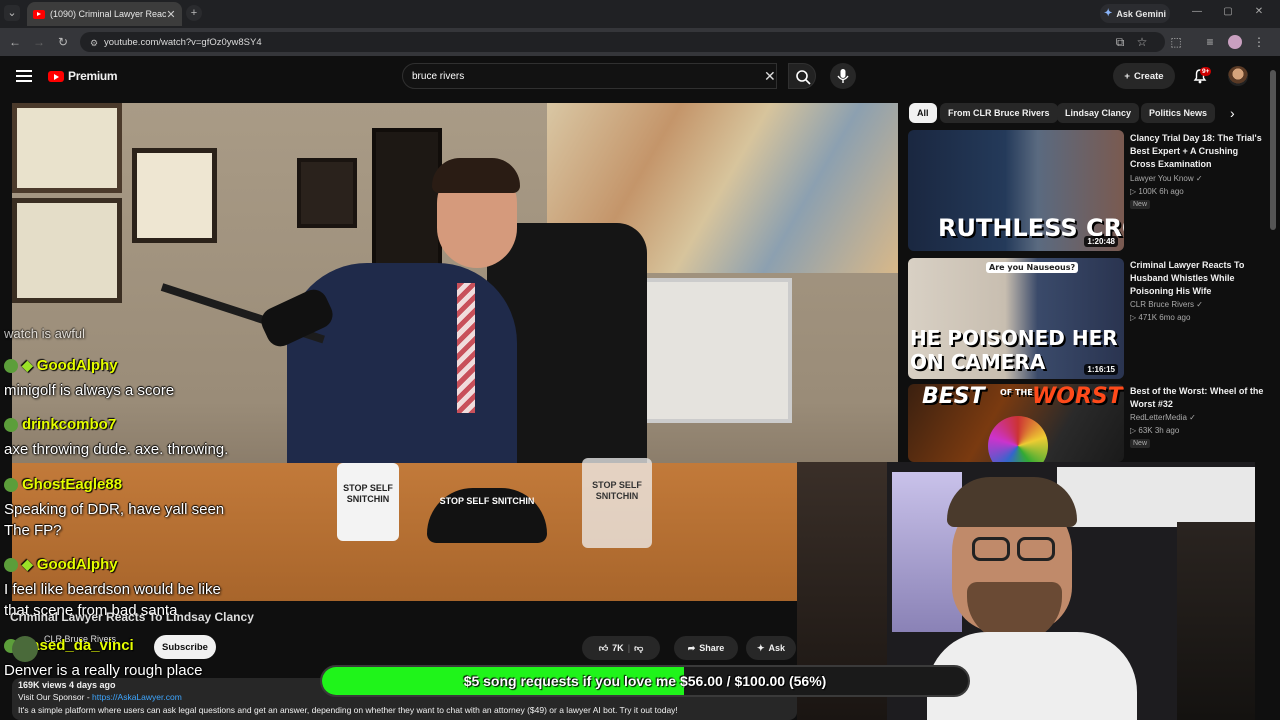 The height and width of the screenshot is (720, 1280). Describe the element at coordinates (1235, 42) in the screenshot. I see `profile-avatar` at that location.